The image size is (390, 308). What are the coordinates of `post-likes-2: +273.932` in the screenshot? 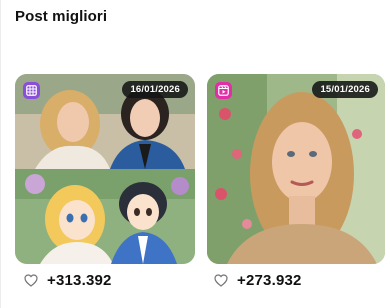 It's located at (258, 280).